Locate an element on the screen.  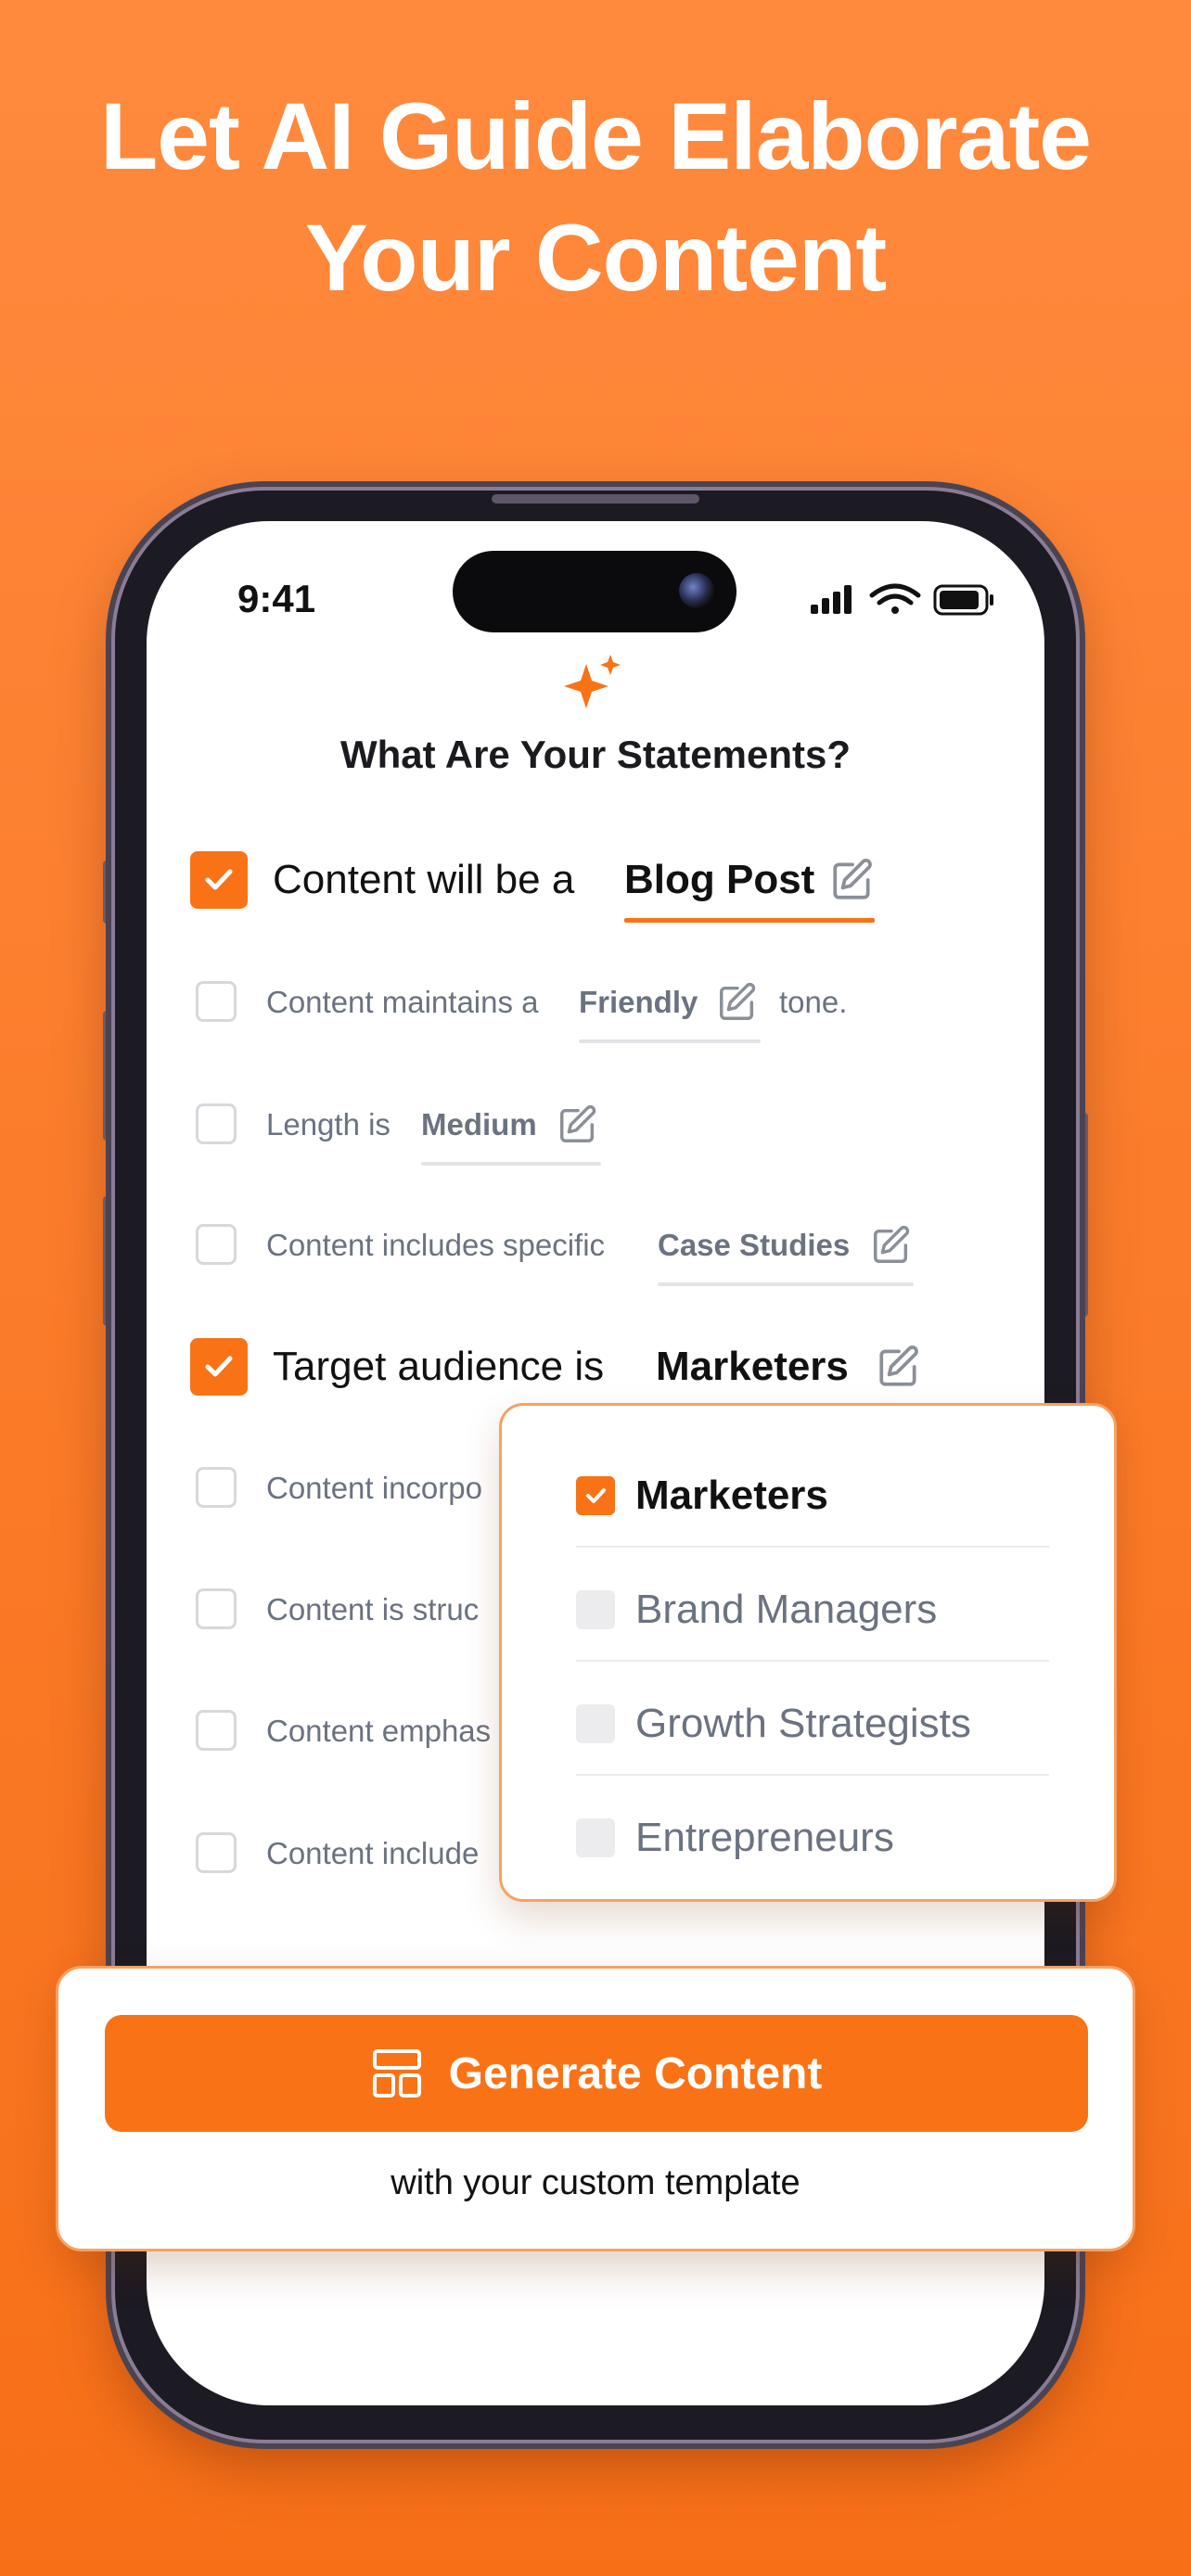
statement-text: Content will be a is located at coordinates (424, 880).